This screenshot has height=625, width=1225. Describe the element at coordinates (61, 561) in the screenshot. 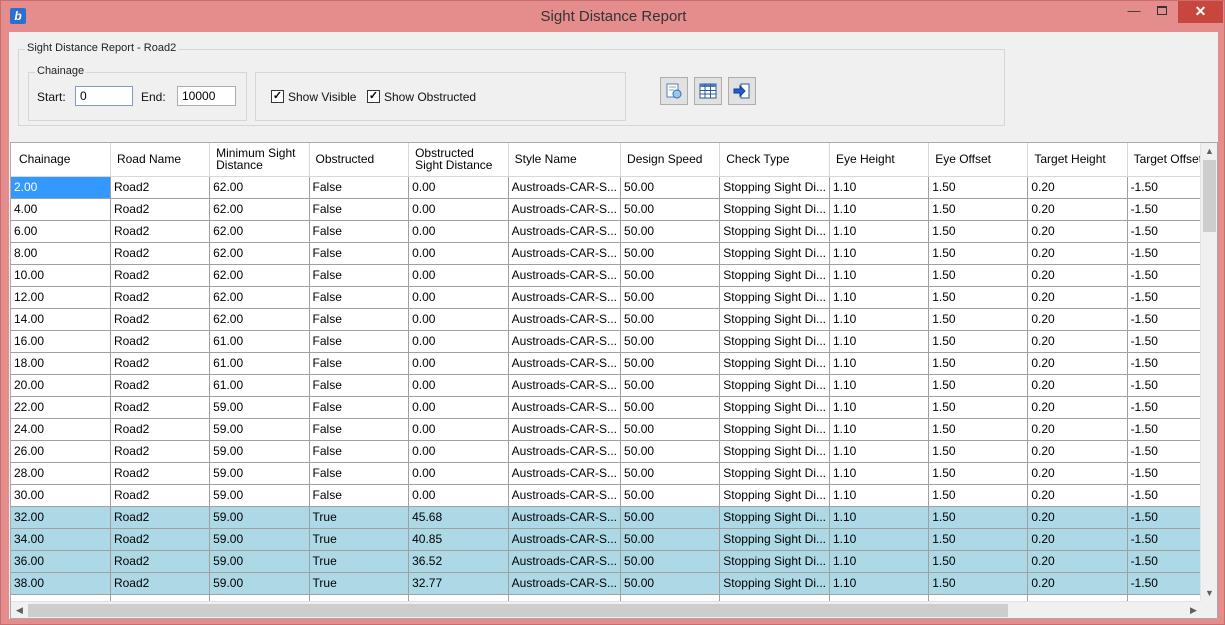

I see `table-cell: 36.00` at that location.